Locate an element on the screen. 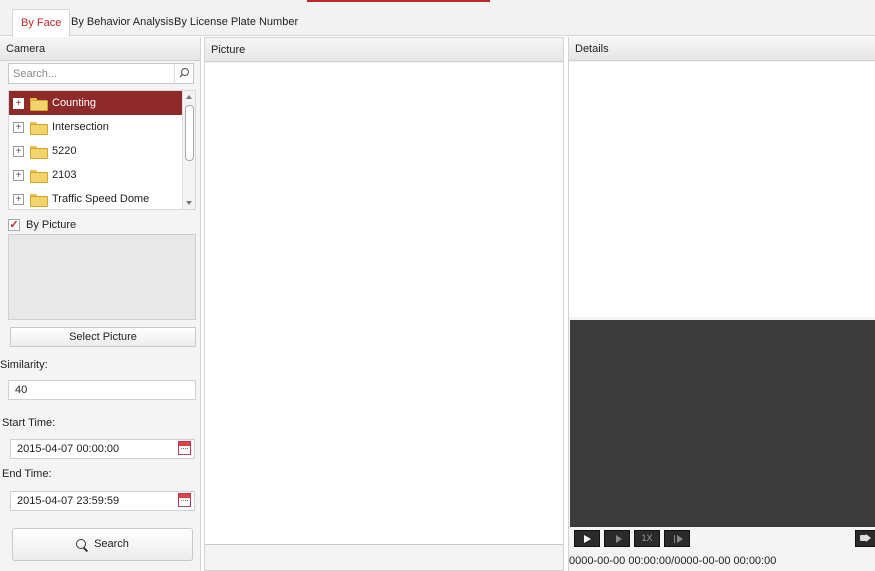 Image resolution: width=875 pixels, height=571 pixels. camera-panel-title: Camera is located at coordinates (100, 49).